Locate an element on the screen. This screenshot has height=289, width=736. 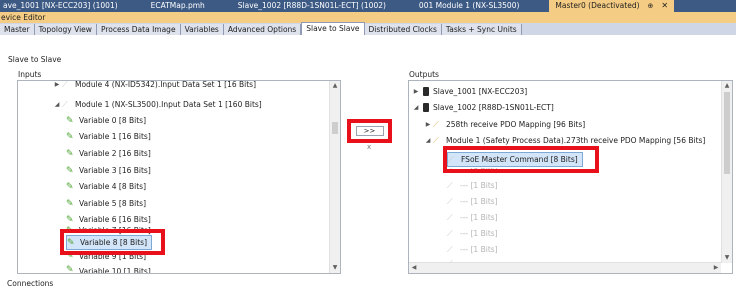
connections-label: Connections is located at coordinates (30, 283).